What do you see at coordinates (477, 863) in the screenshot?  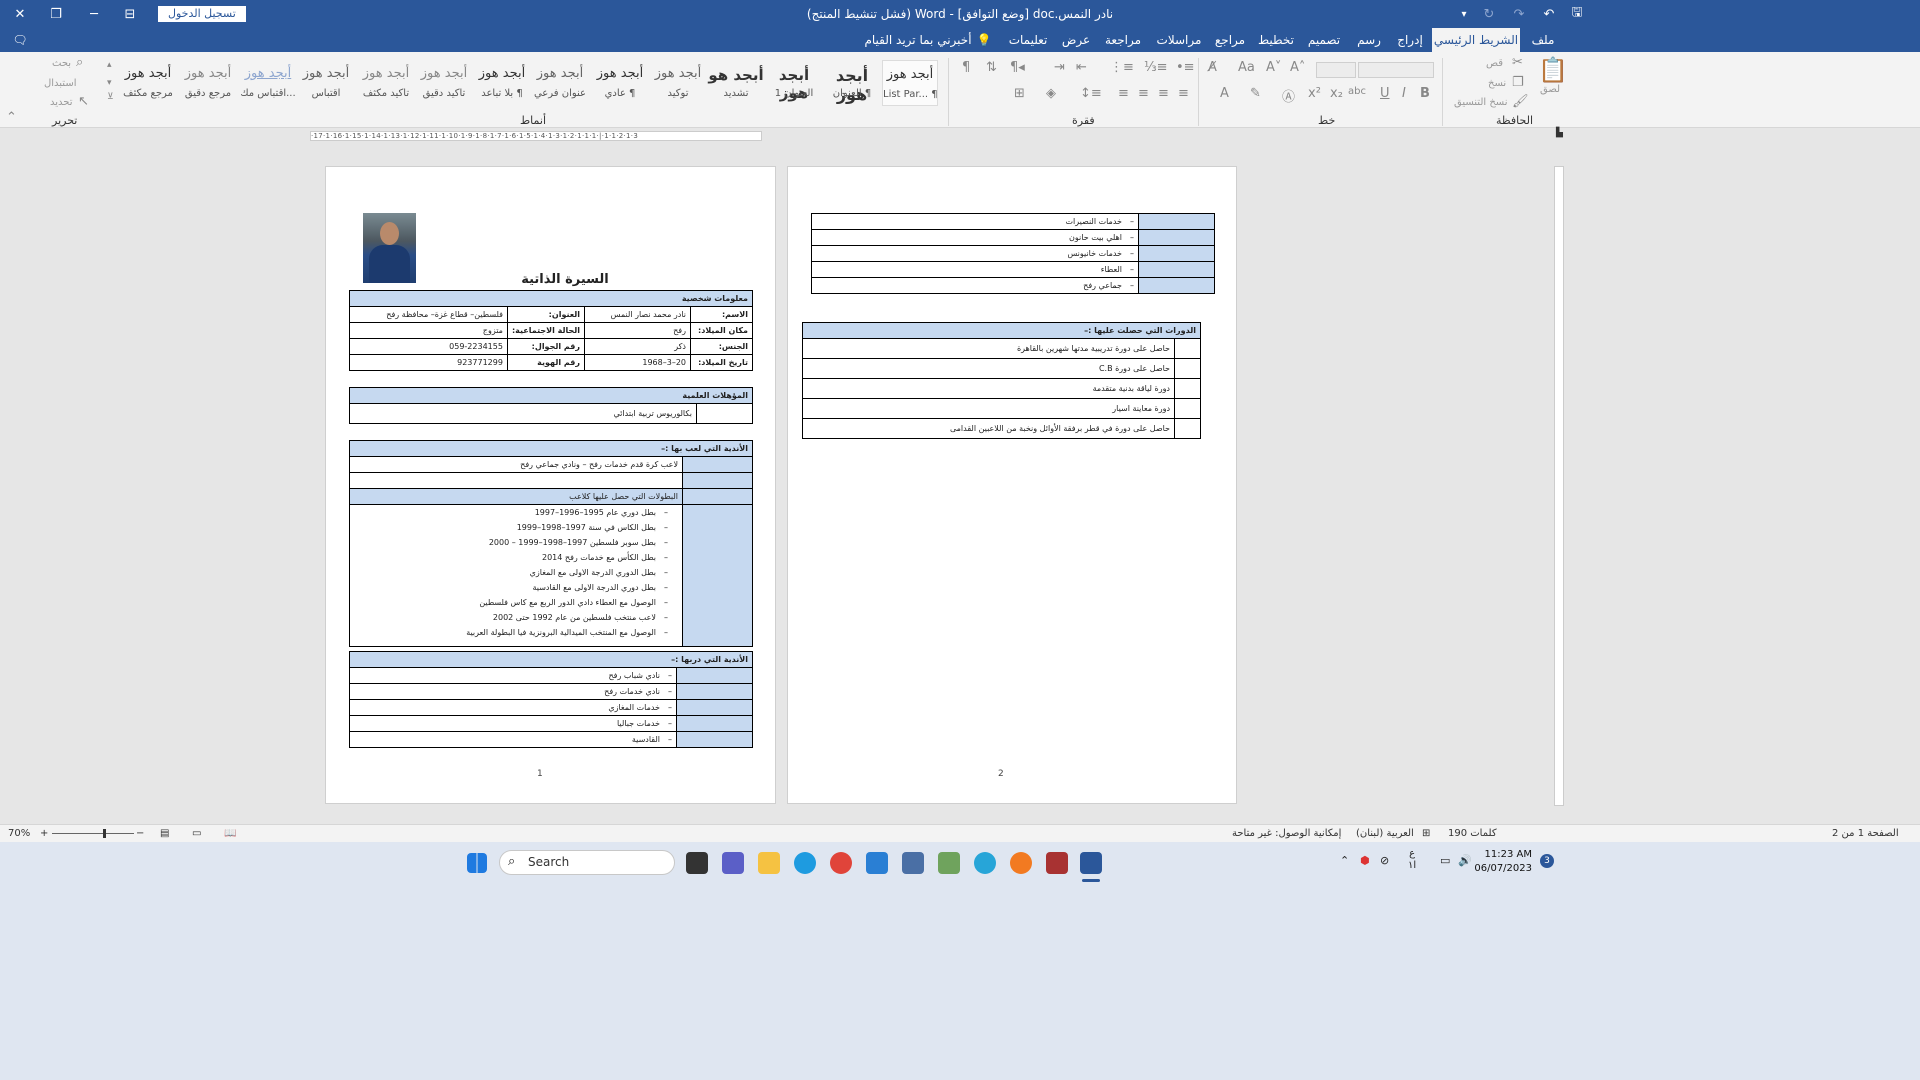 I see `start-icon` at bounding box center [477, 863].